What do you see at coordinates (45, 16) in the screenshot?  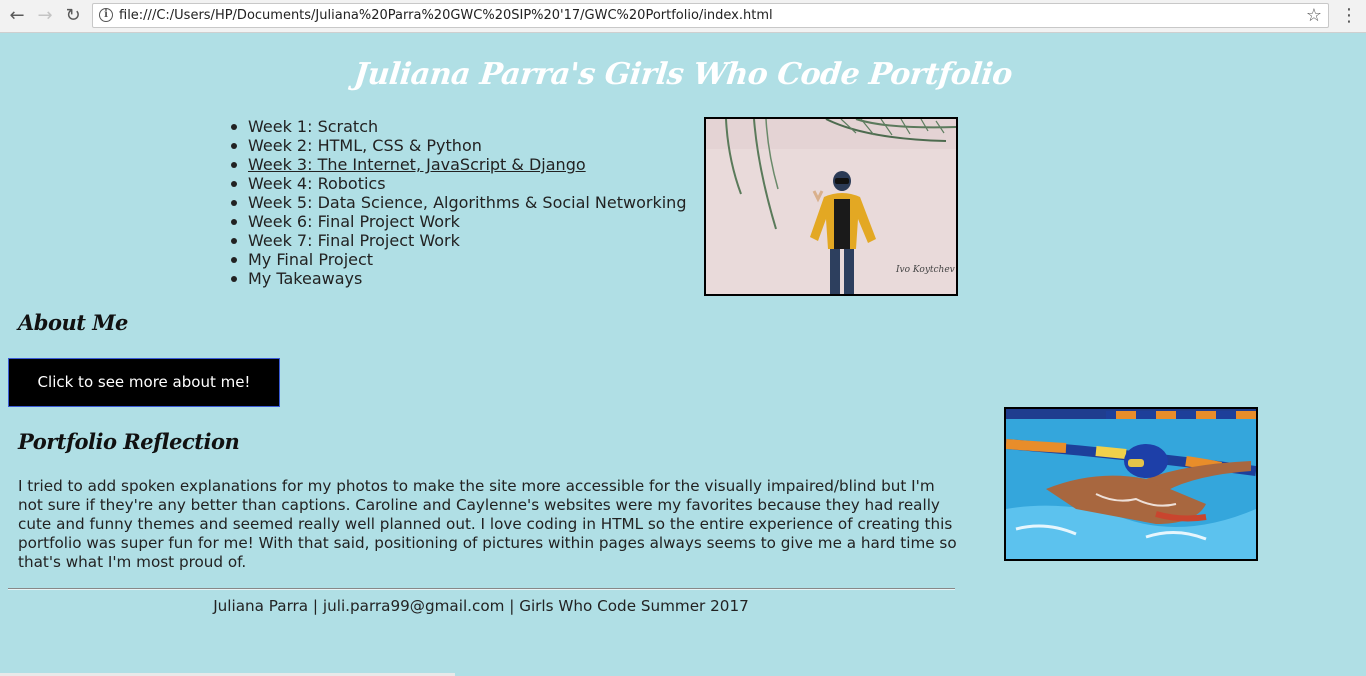 I see `forward-arrow-icon: →` at bounding box center [45, 16].